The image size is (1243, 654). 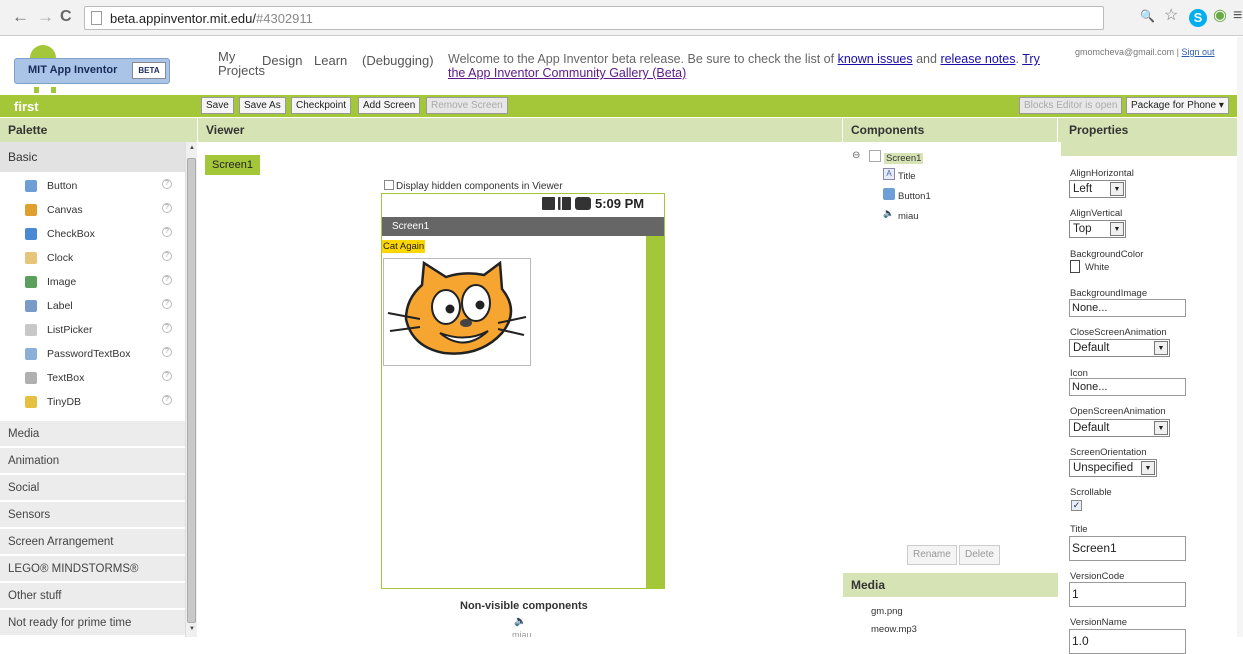 I want to click on eye-extension-icon: ◉, so click(x=1220, y=16).